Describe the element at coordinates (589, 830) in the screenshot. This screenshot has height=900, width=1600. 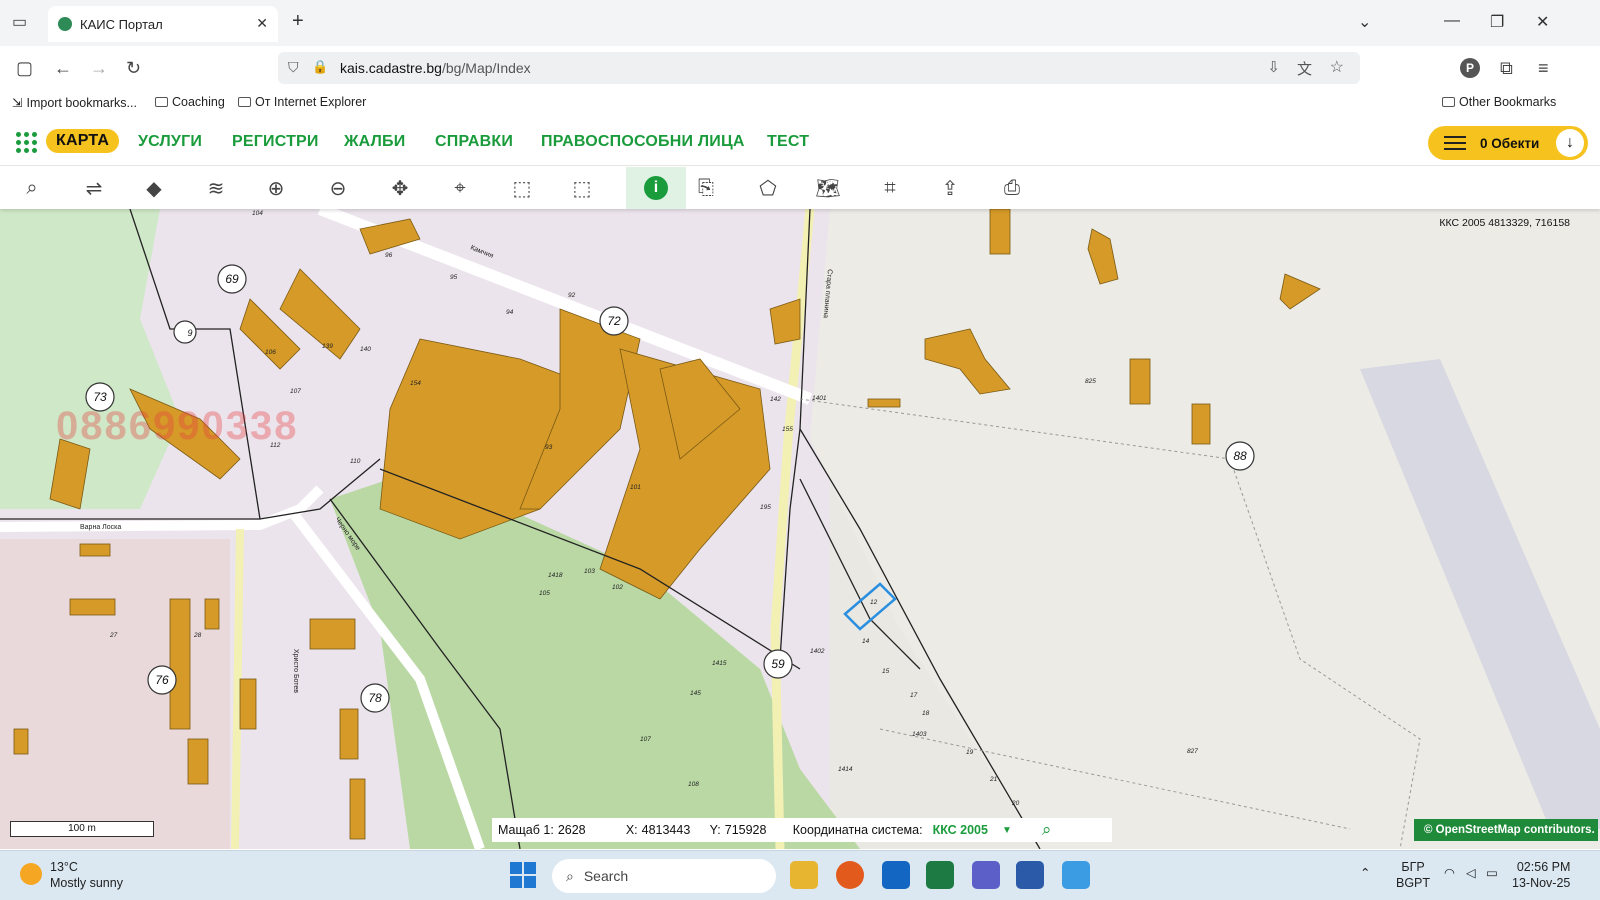
I see `scale-input: 2628` at that location.